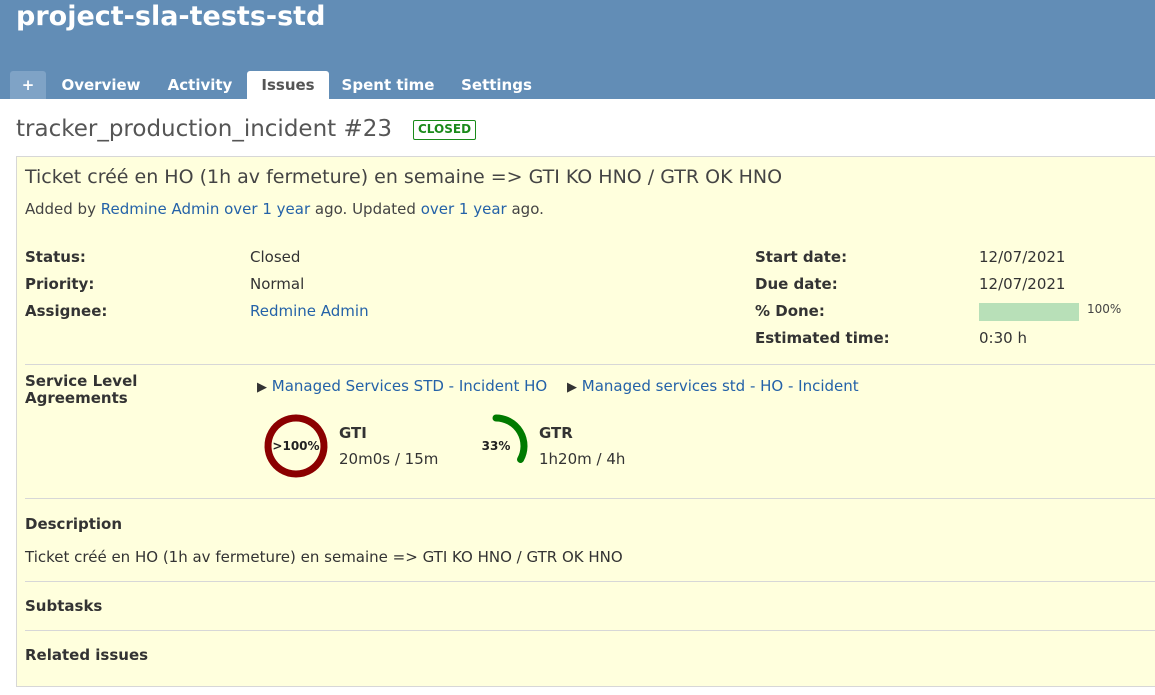 The width and height of the screenshot is (1155, 695). What do you see at coordinates (796, 284) in the screenshot?
I see `due-date-label: Due date:` at bounding box center [796, 284].